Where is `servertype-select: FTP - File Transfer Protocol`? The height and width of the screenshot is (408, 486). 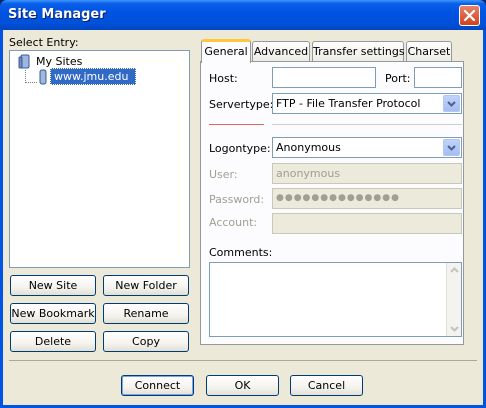
servertype-select: FTP - File Transfer Protocol is located at coordinates (367, 103).